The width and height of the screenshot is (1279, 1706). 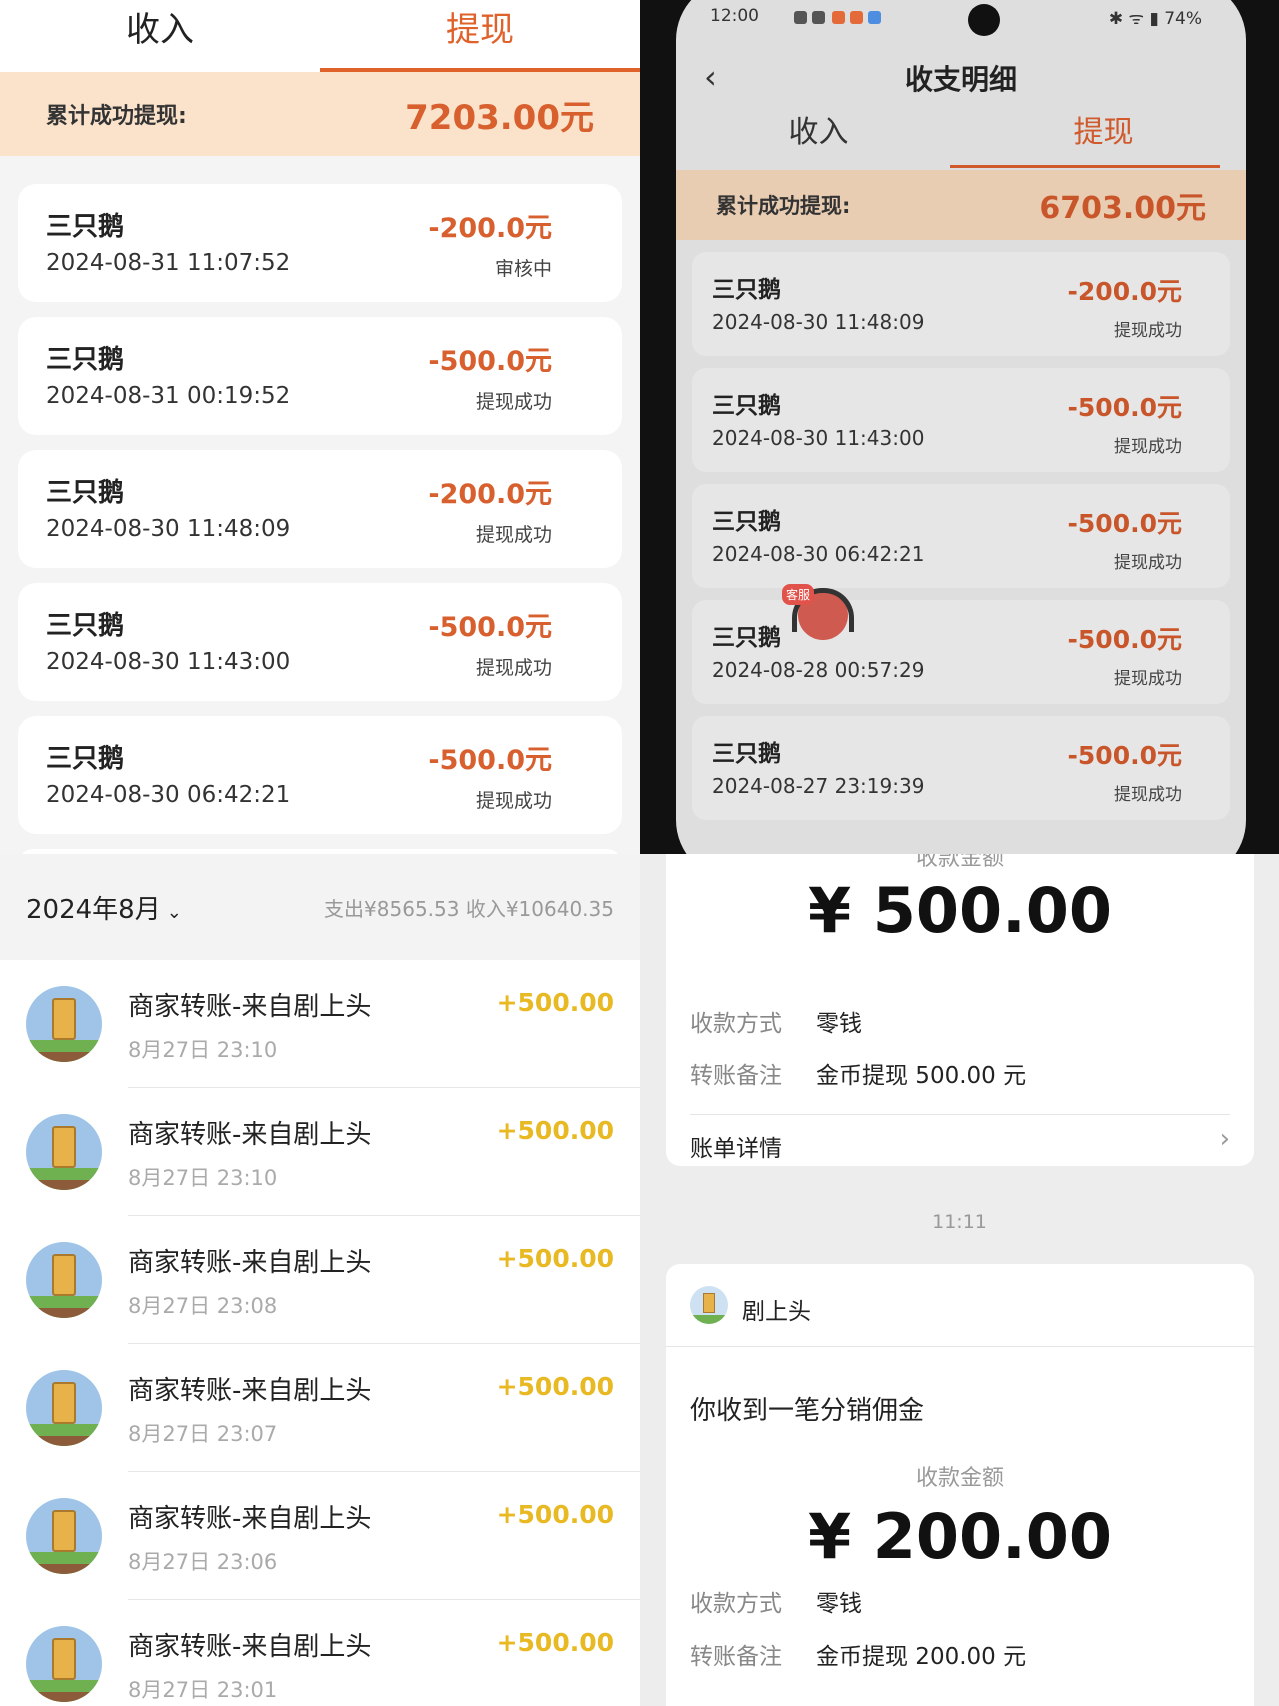 What do you see at coordinates (168, 263) in the screenshot?
I see `item-time: 2024-08-31 11:07:52` at bounding box center [168, 263].